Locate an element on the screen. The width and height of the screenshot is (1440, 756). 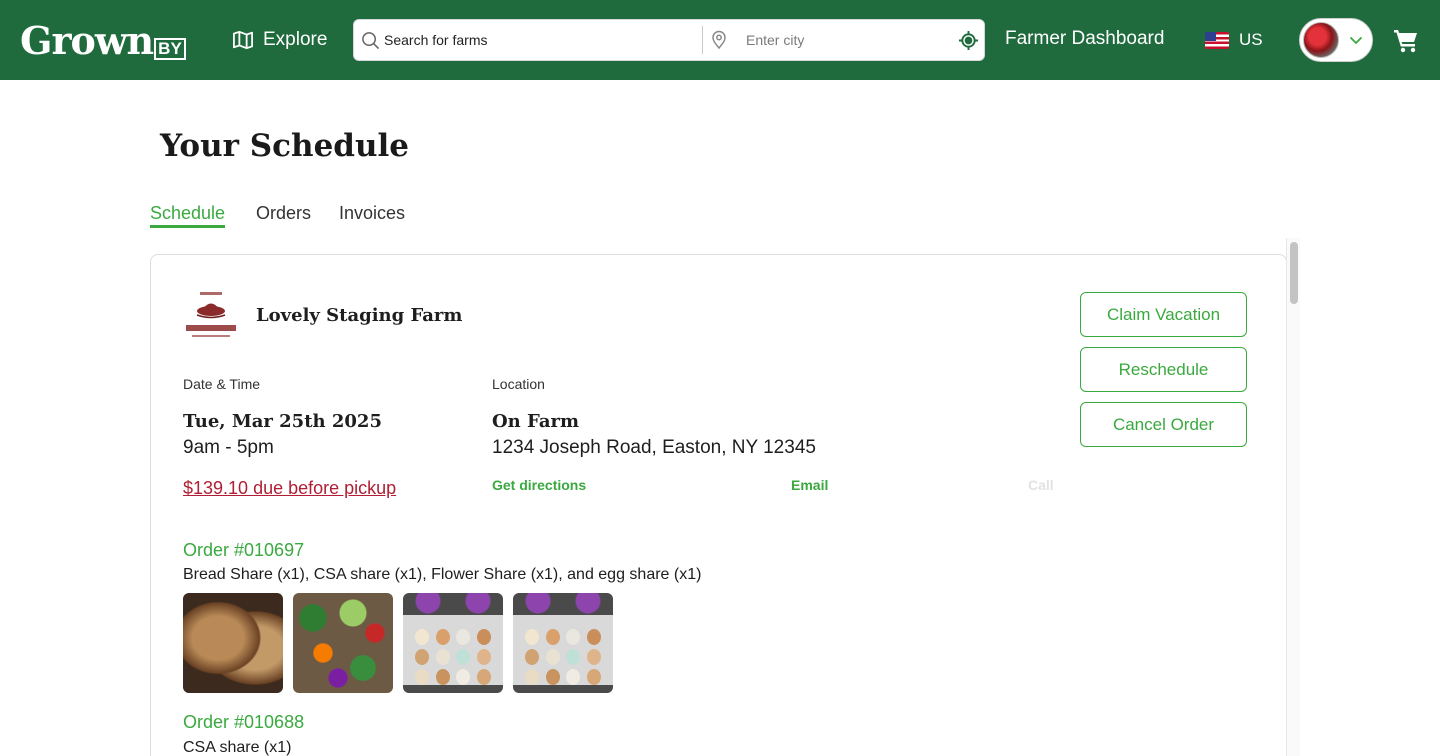
email-link: Email is located at coordinates (809, 485).